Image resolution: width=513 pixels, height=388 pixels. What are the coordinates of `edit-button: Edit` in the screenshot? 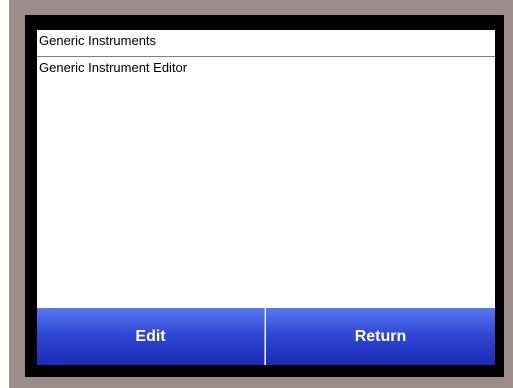 It's located at (151, 336).